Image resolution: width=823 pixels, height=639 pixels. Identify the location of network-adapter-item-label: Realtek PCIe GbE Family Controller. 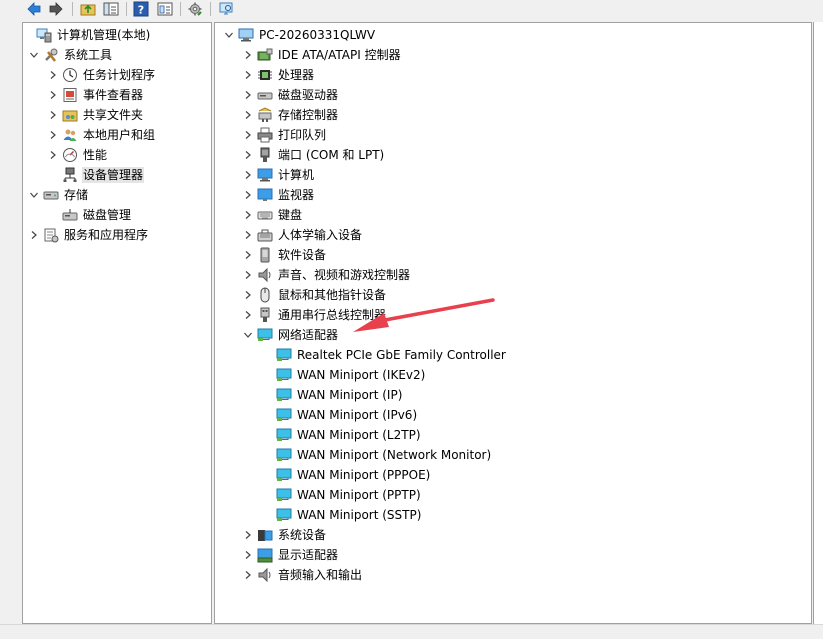
(401, 355).